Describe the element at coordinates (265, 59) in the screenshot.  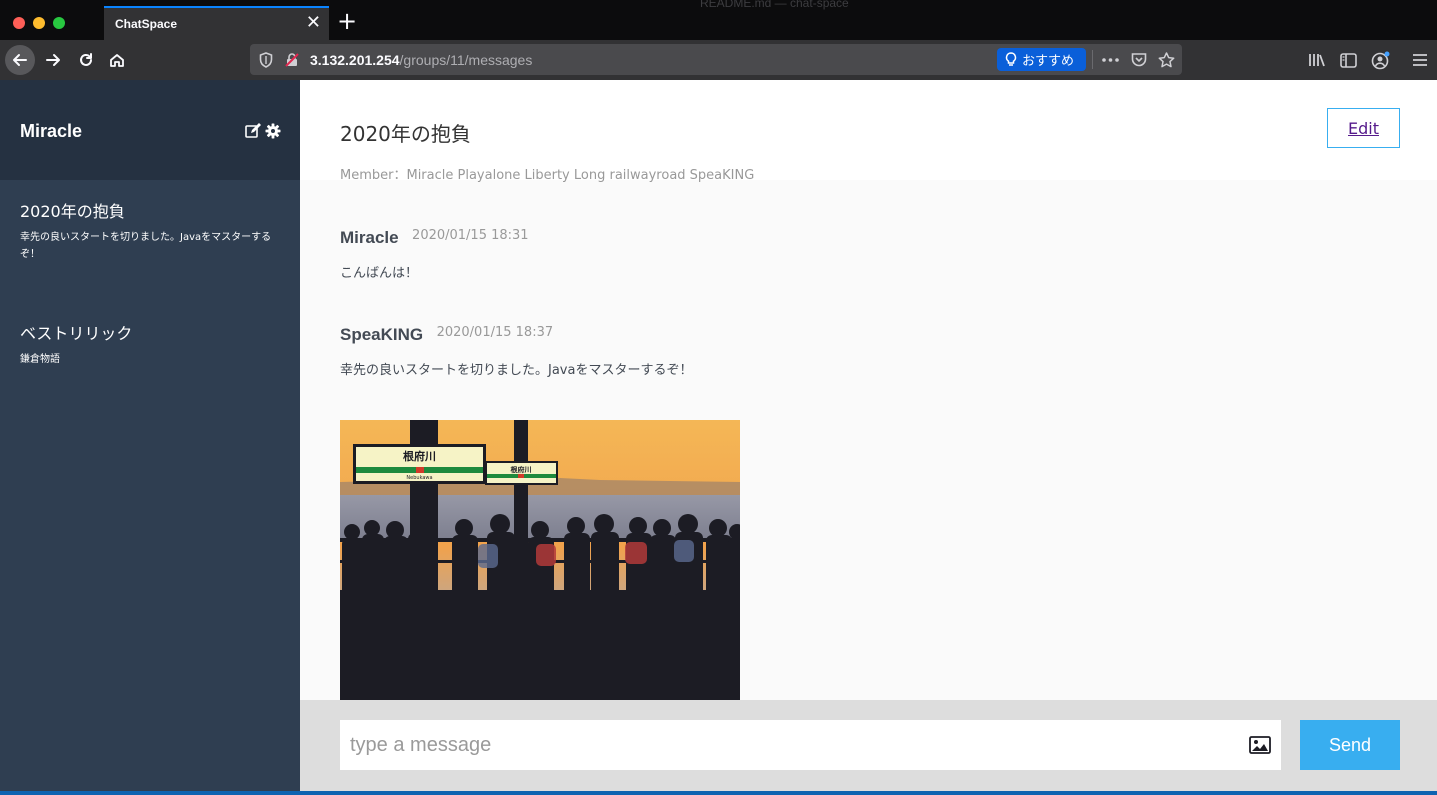
I see `tracking-protection-shield-icon` at that location.